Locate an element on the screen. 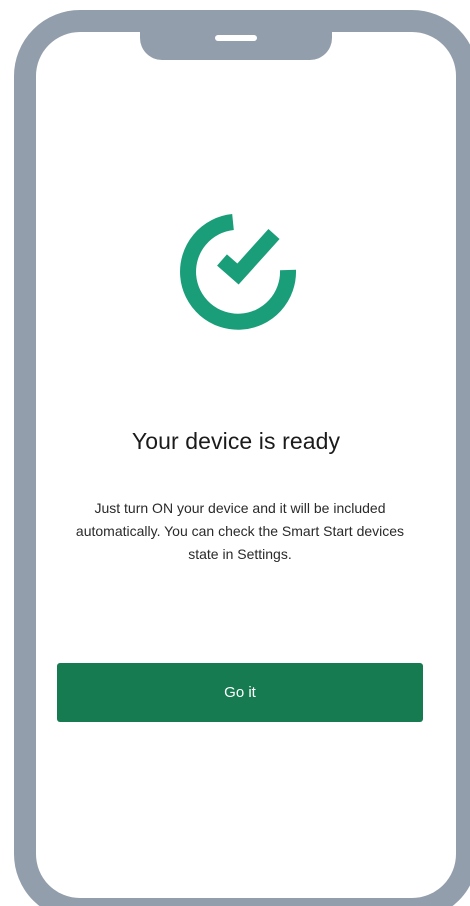 The height and width of the screenshot is (906, 470). check-circle-icon is located at coordinates (238, 272).